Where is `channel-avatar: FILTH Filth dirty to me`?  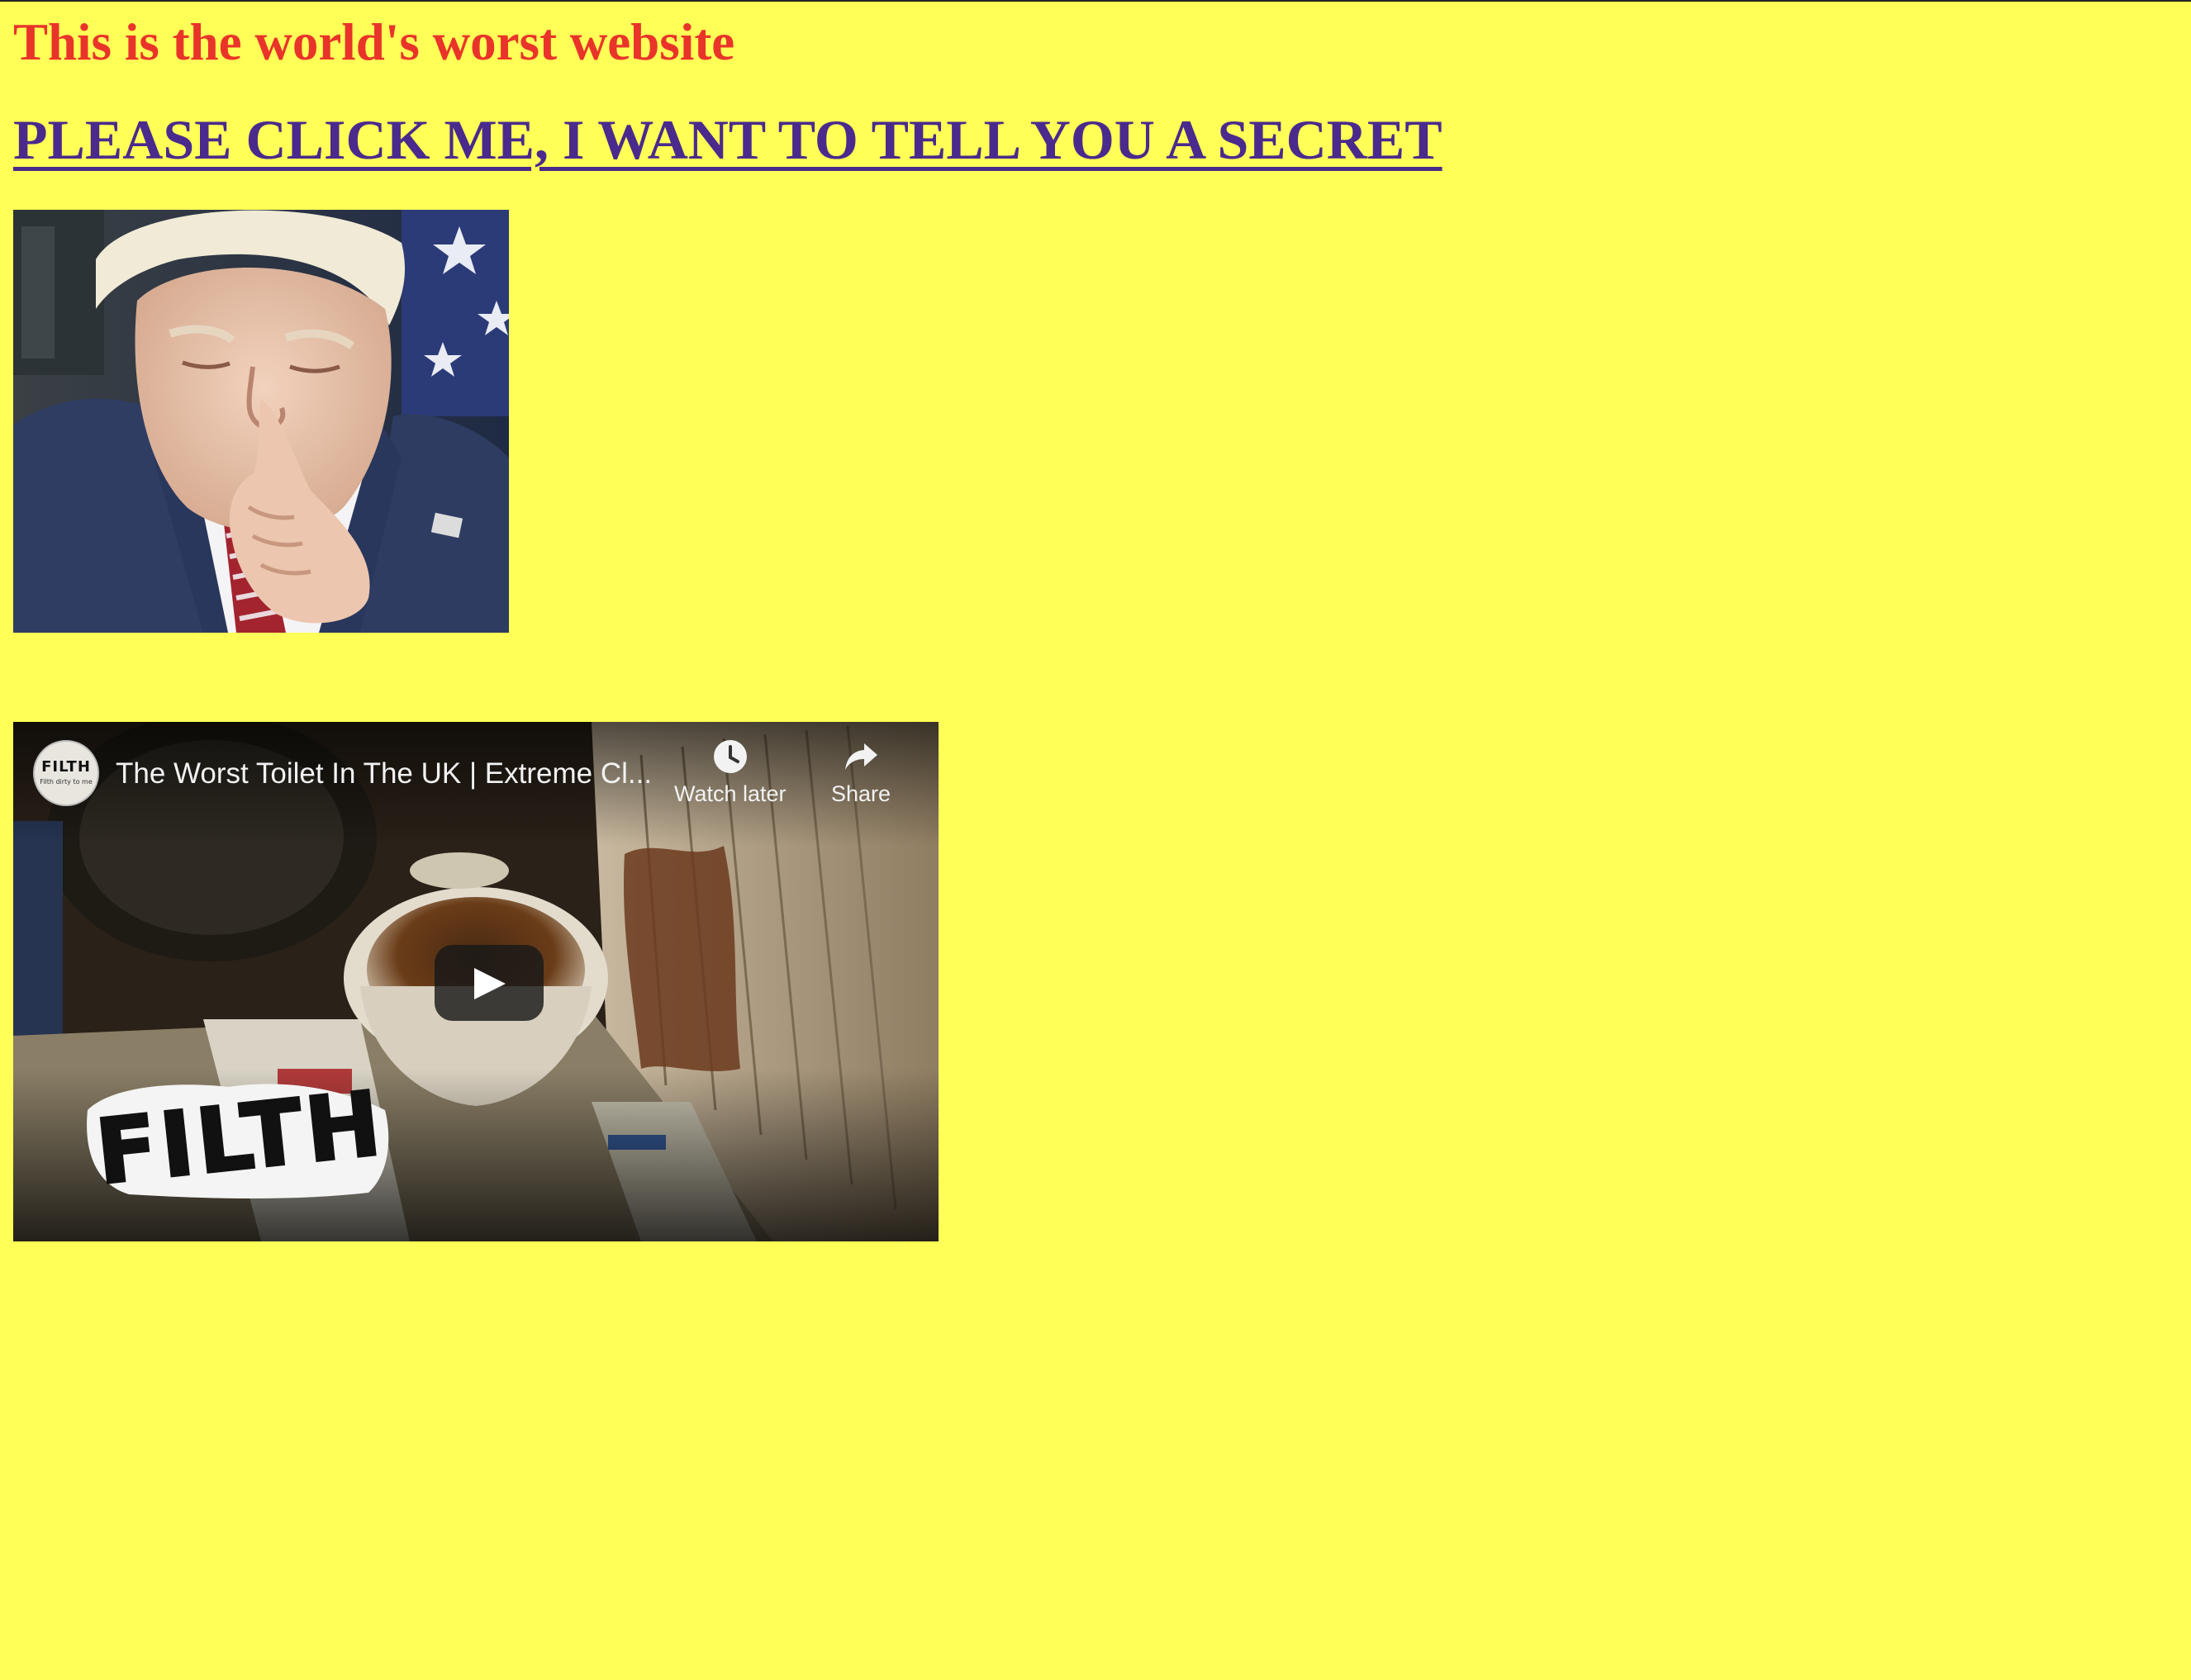
channel-avatar: FILTH Filth dirty to me is located at coordinates (66, 773).